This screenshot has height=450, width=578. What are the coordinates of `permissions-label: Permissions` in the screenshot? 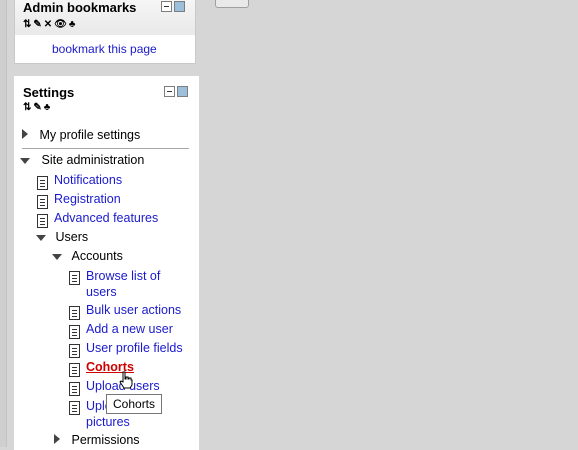 It's located at (105, 440).